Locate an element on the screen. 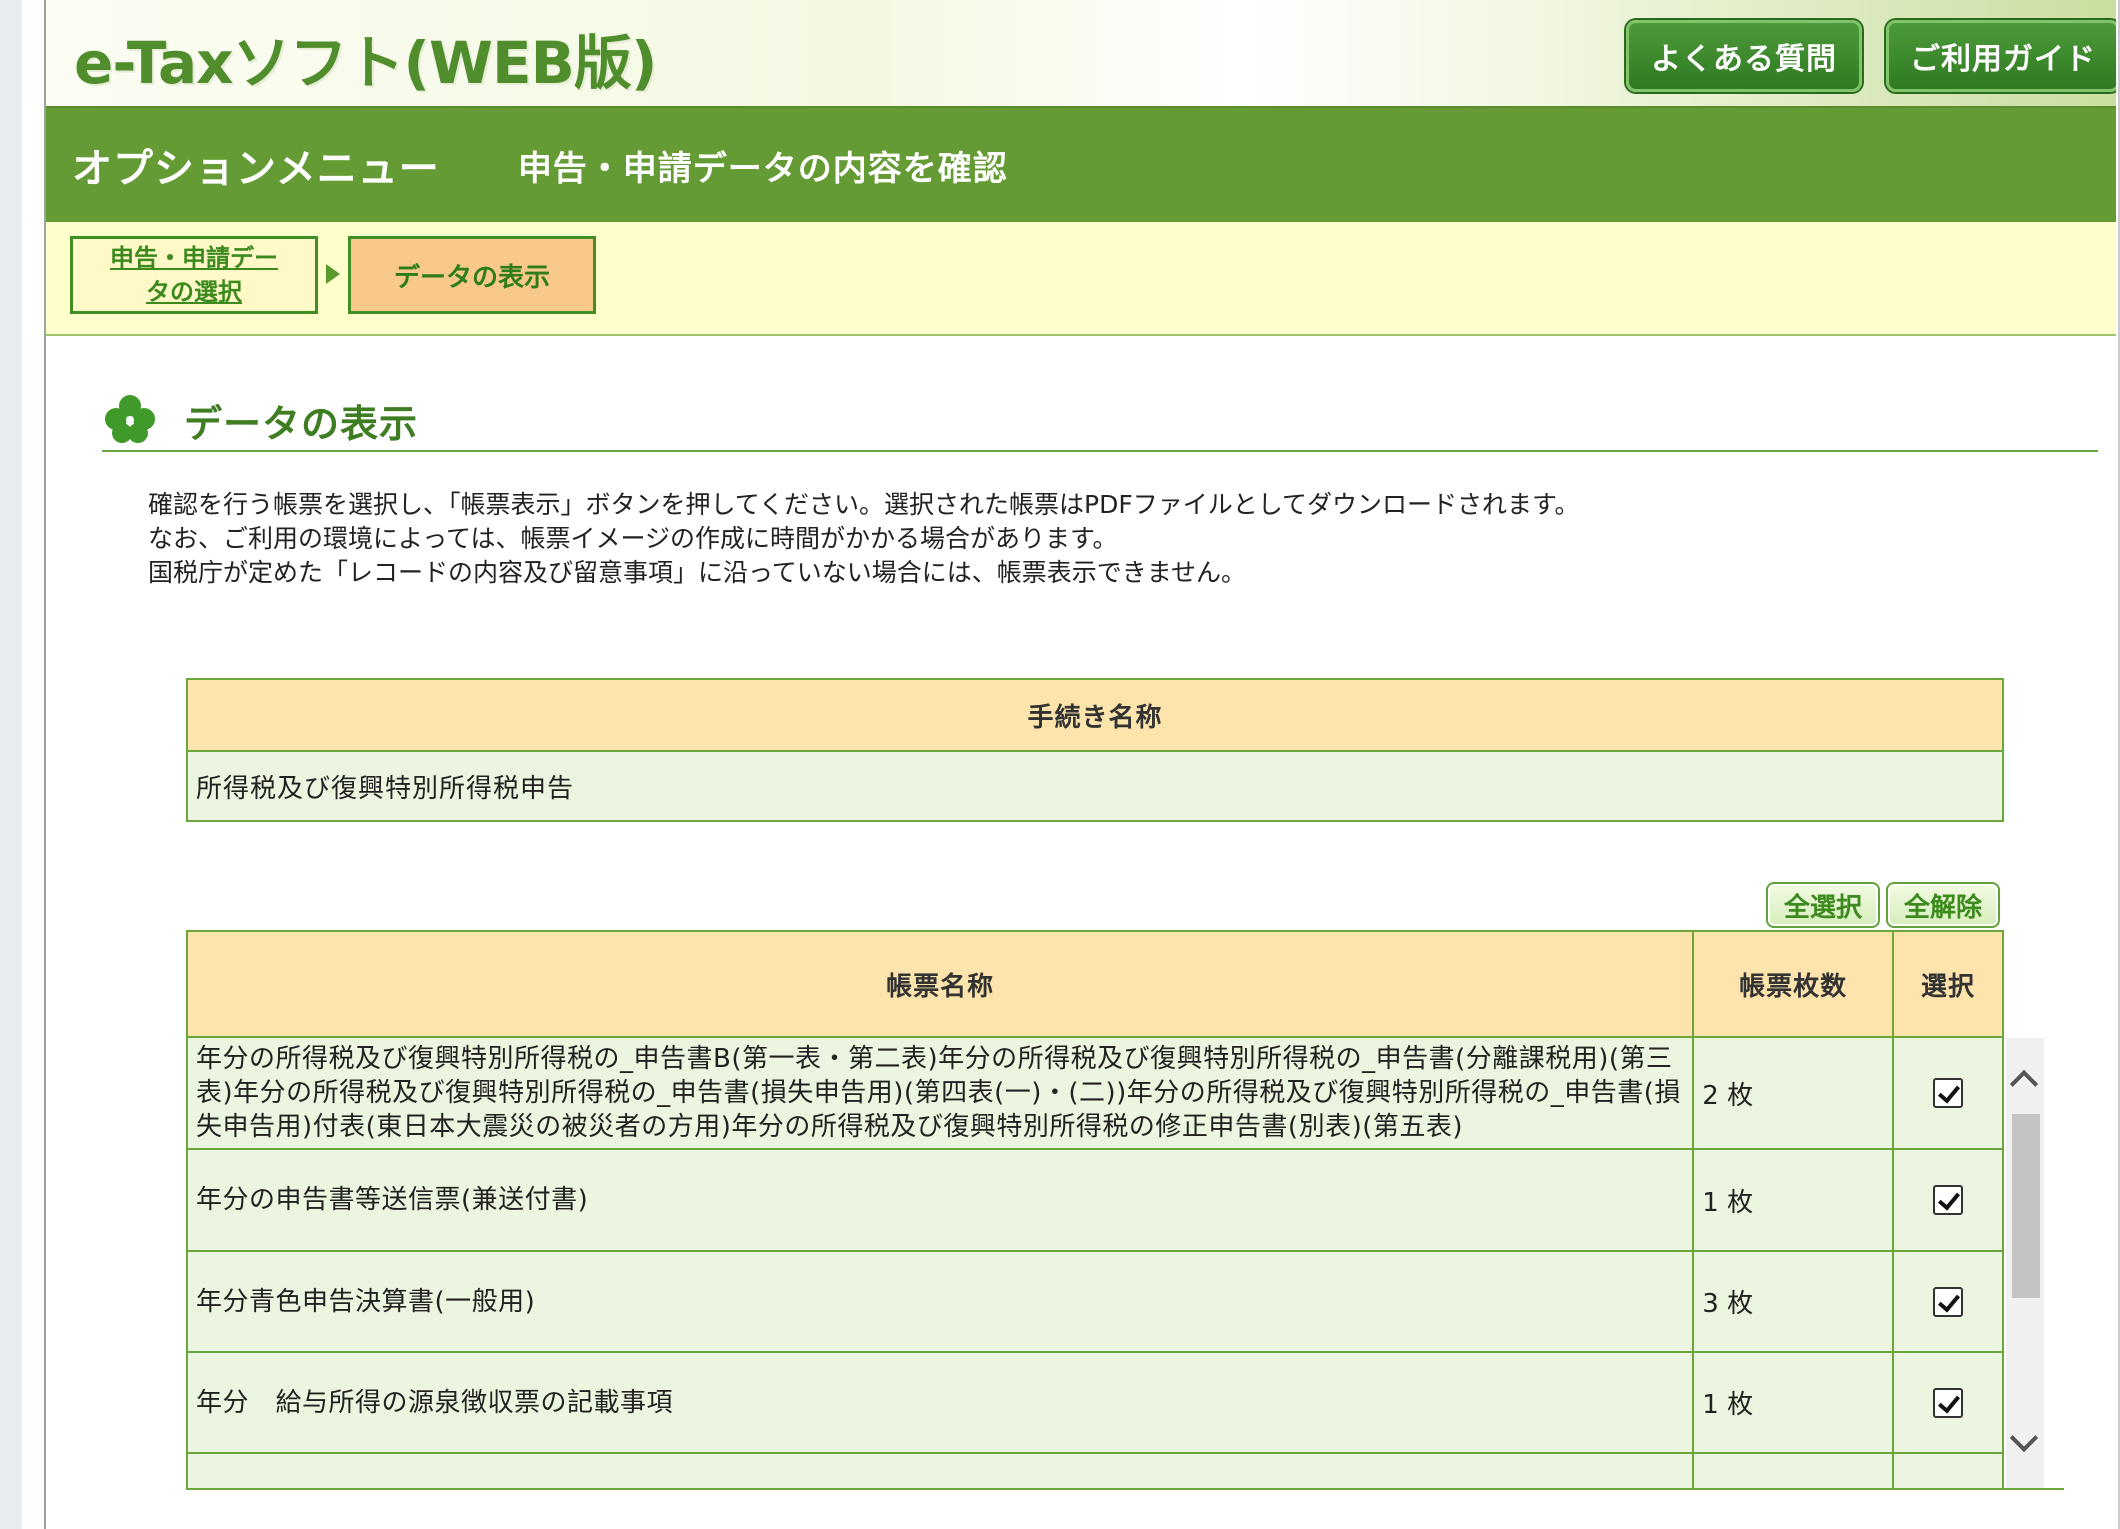 The width and height of the screenshot is (2120, 1529). table-row: 年分の申告書等送信票(兼送付書) 1 枚 is located at coordinates (1095, 1200).